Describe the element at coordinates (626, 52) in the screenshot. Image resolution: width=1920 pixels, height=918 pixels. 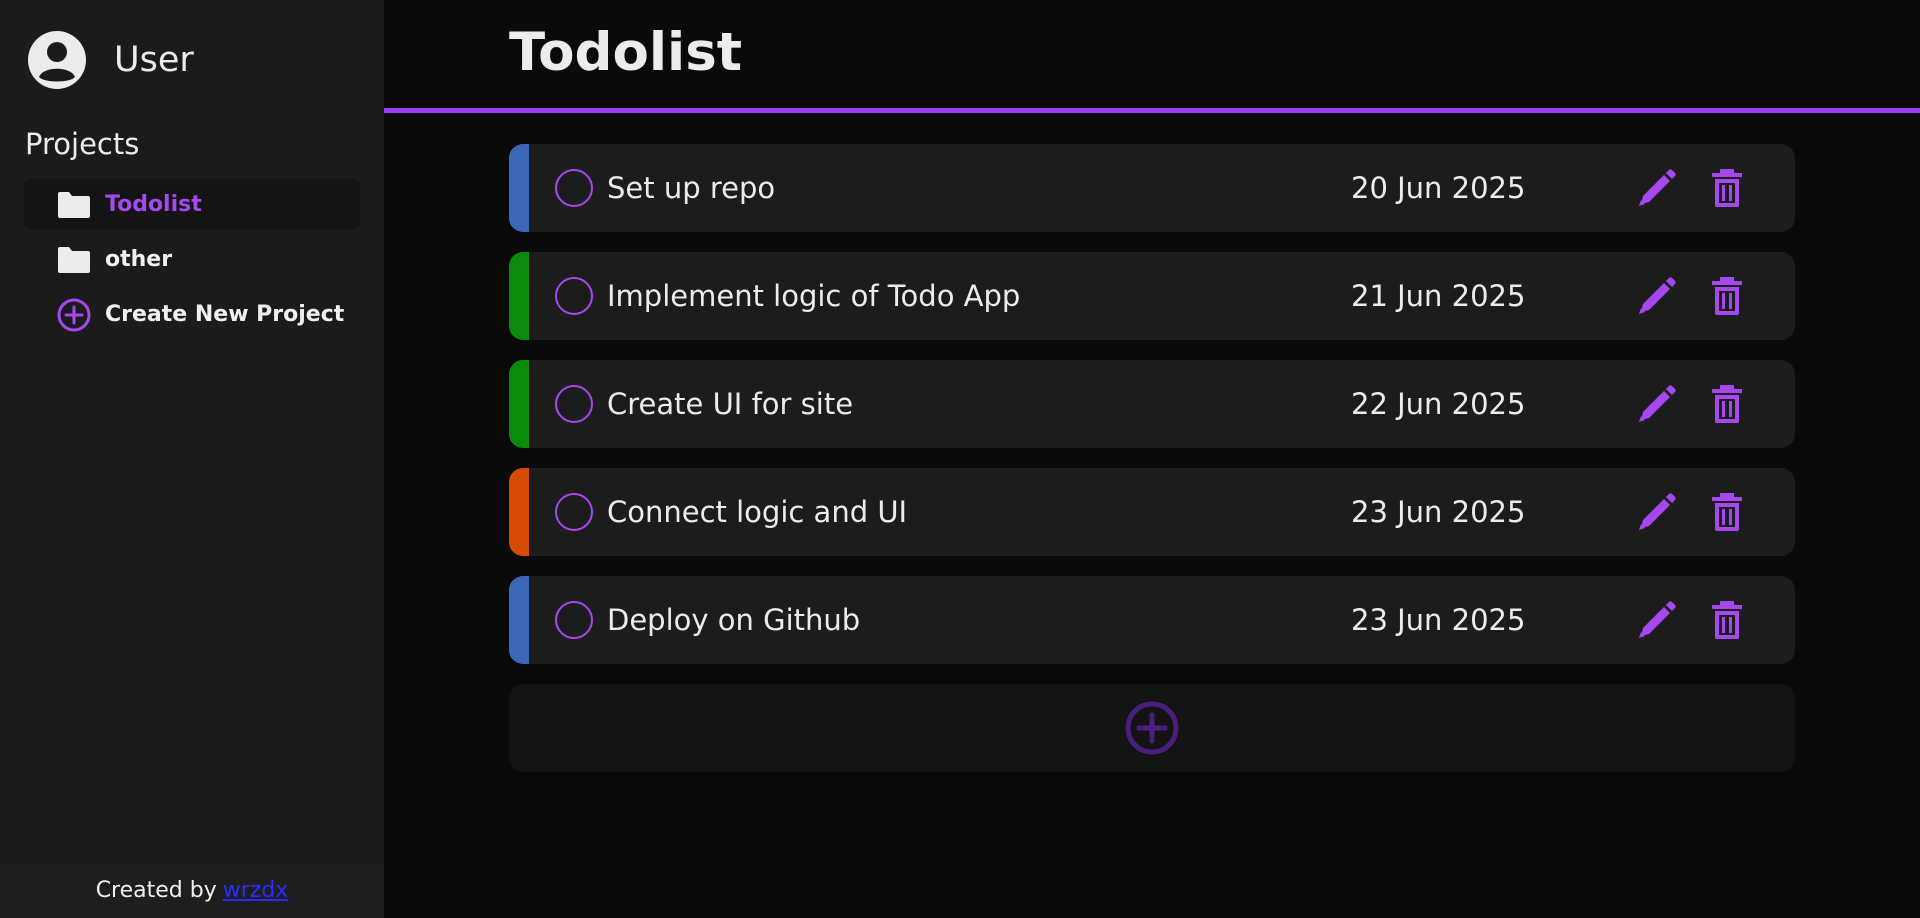
I see `page-title: Todolist` at that location.